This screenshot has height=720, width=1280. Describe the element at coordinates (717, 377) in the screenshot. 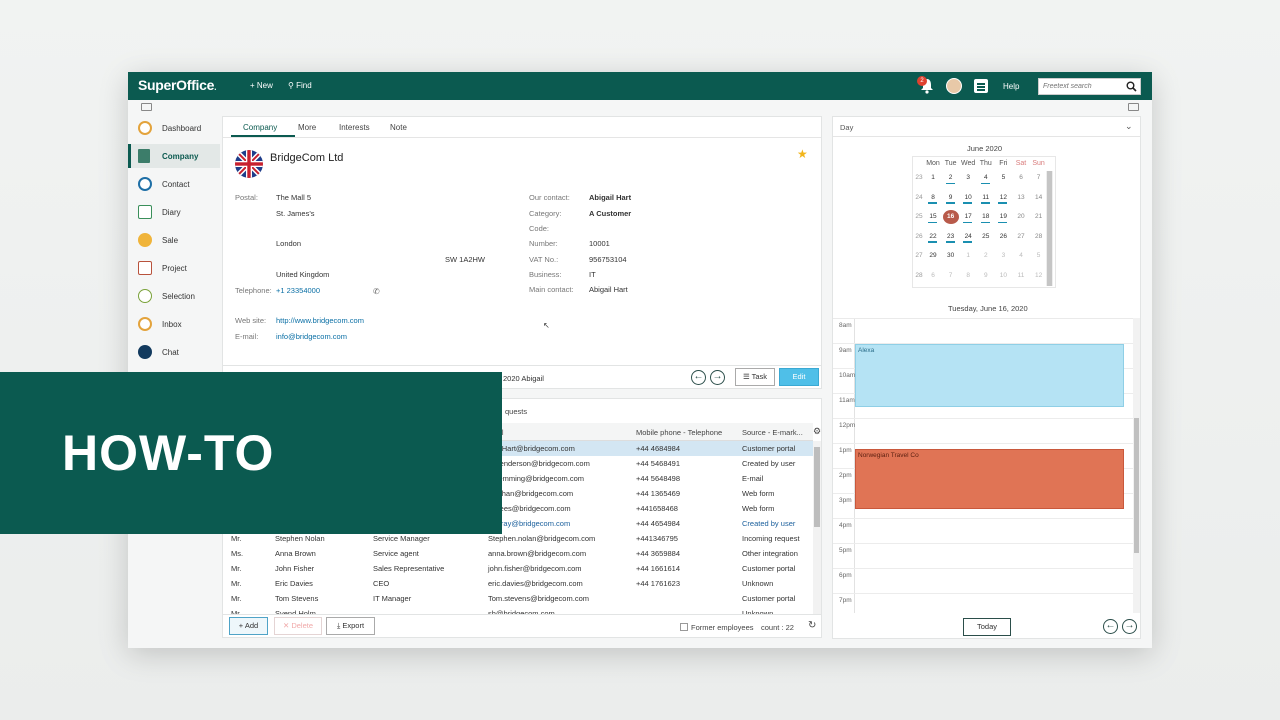

I see `next-arrow-icon: →` at that location.